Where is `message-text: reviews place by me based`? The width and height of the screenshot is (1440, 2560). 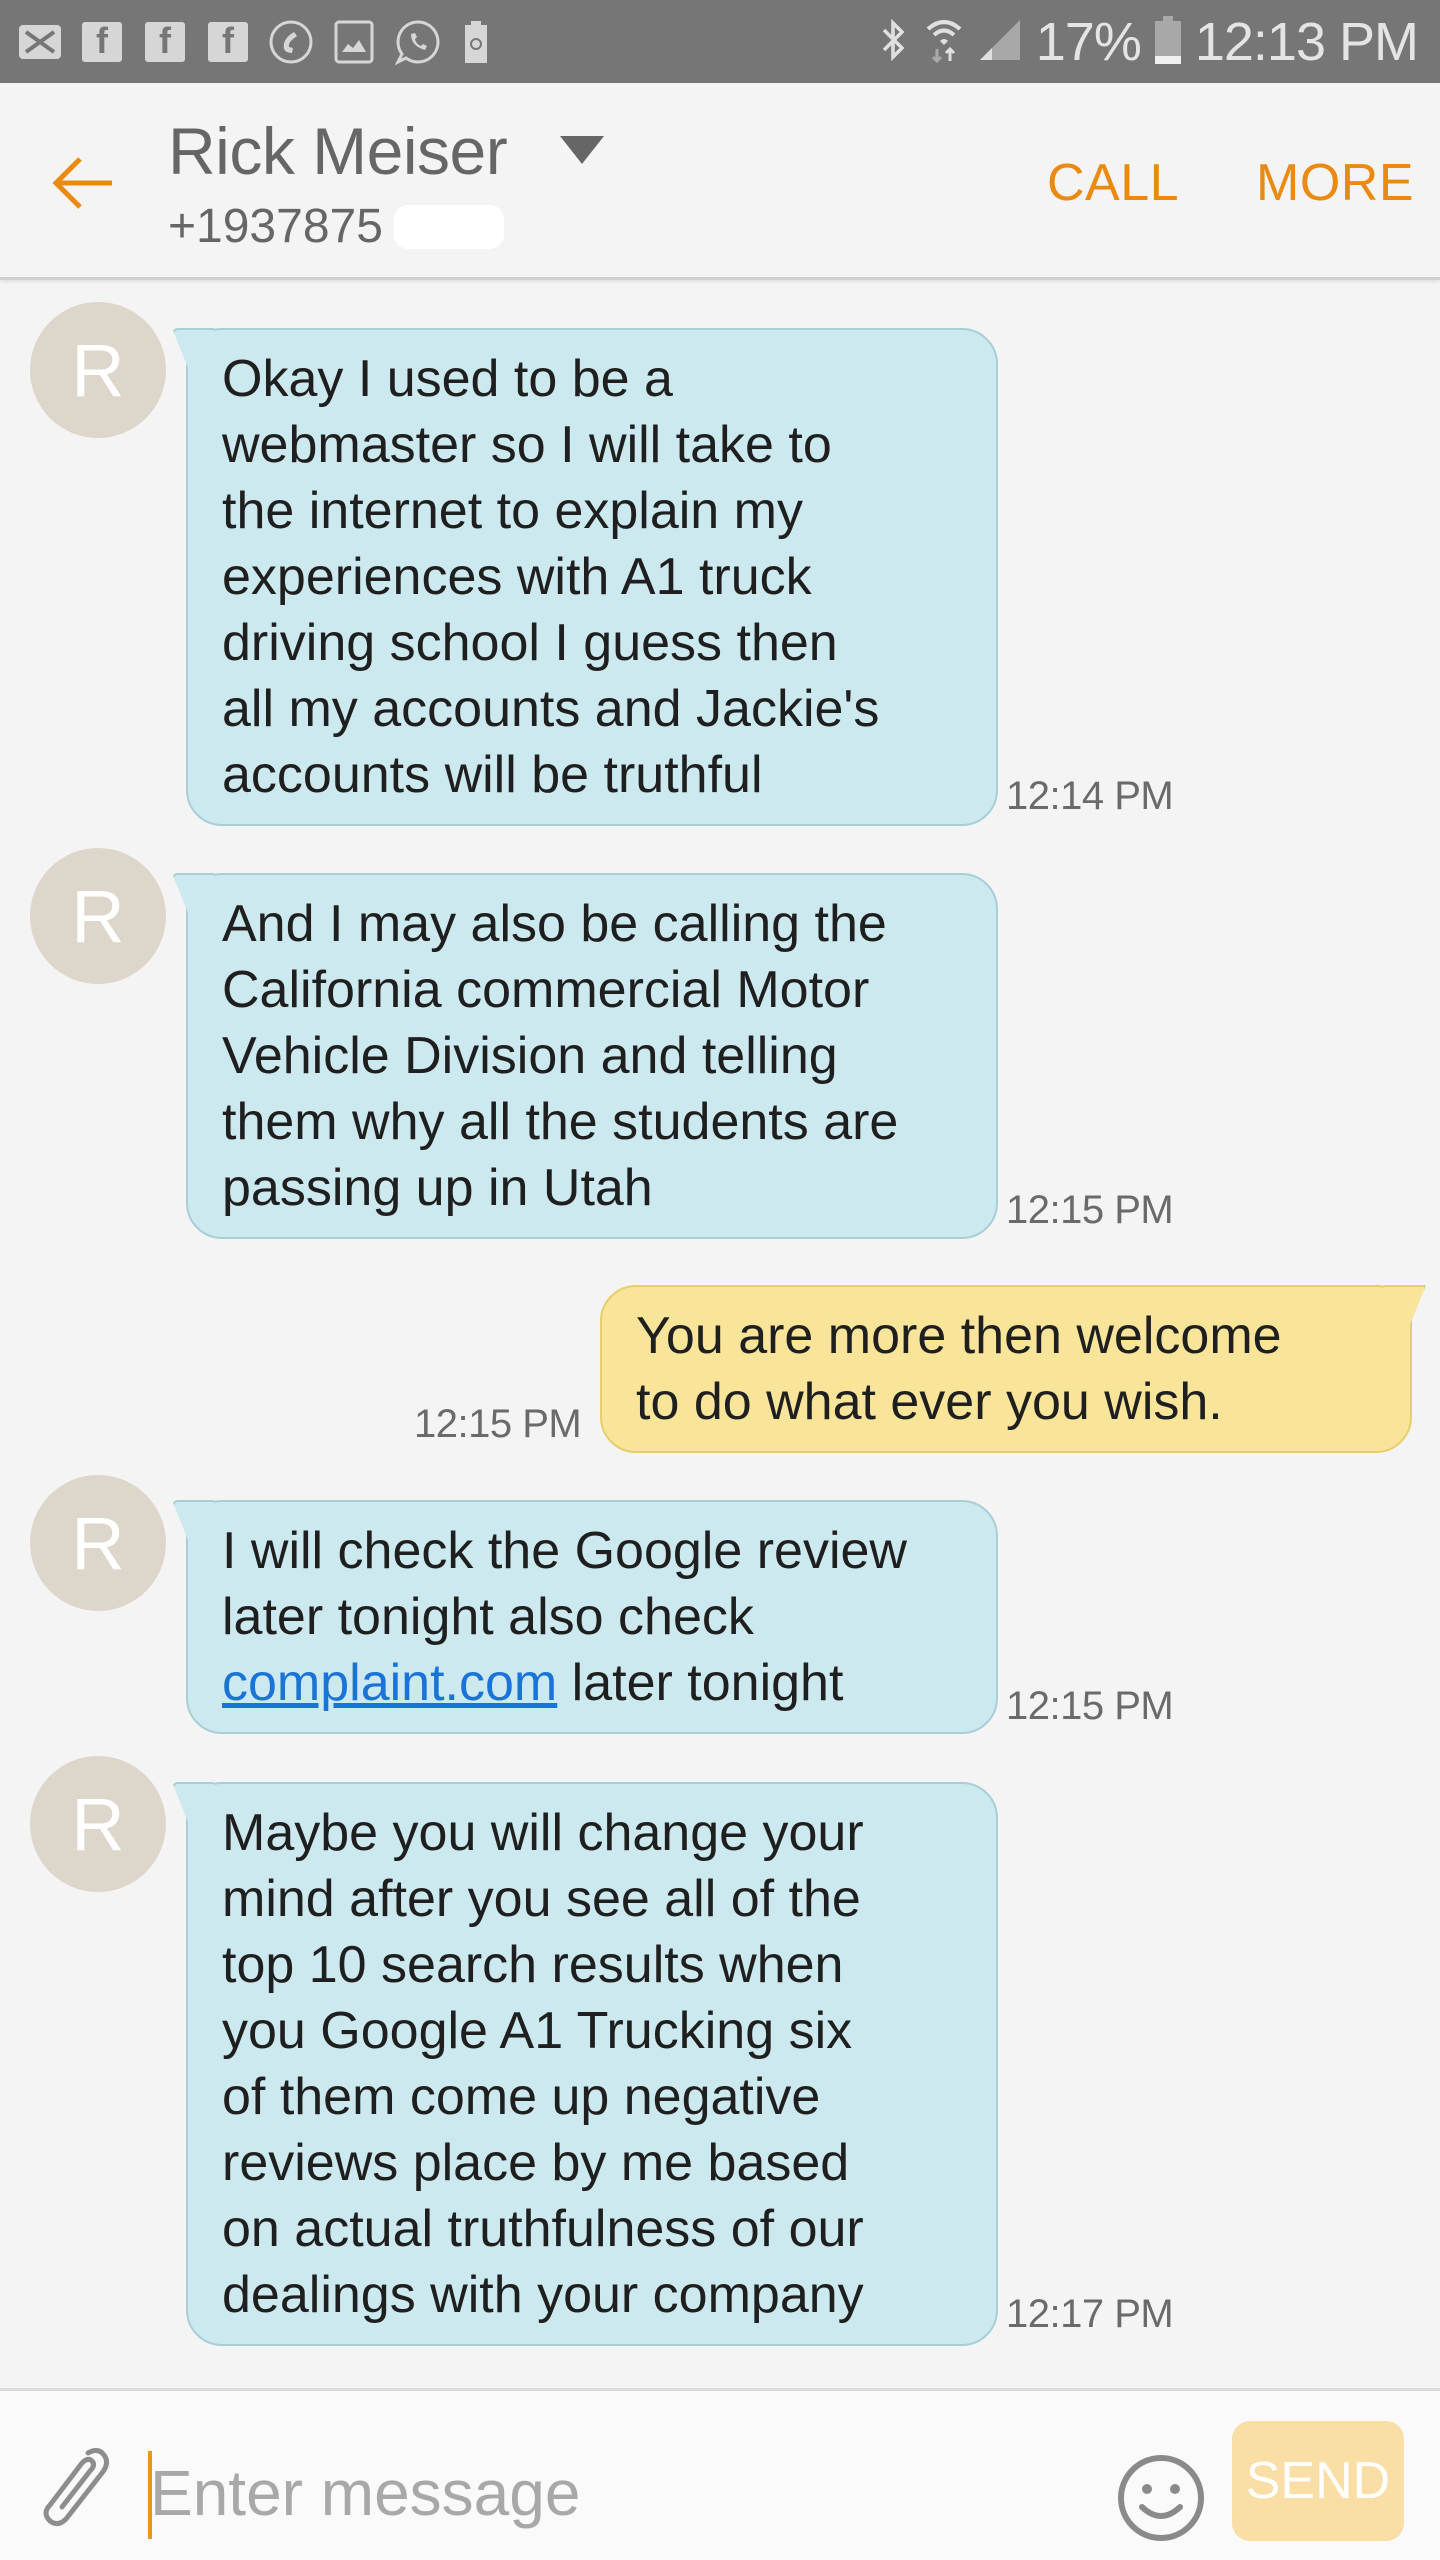 message-text: reviews place by me based is located at coordinates (536, 2163).